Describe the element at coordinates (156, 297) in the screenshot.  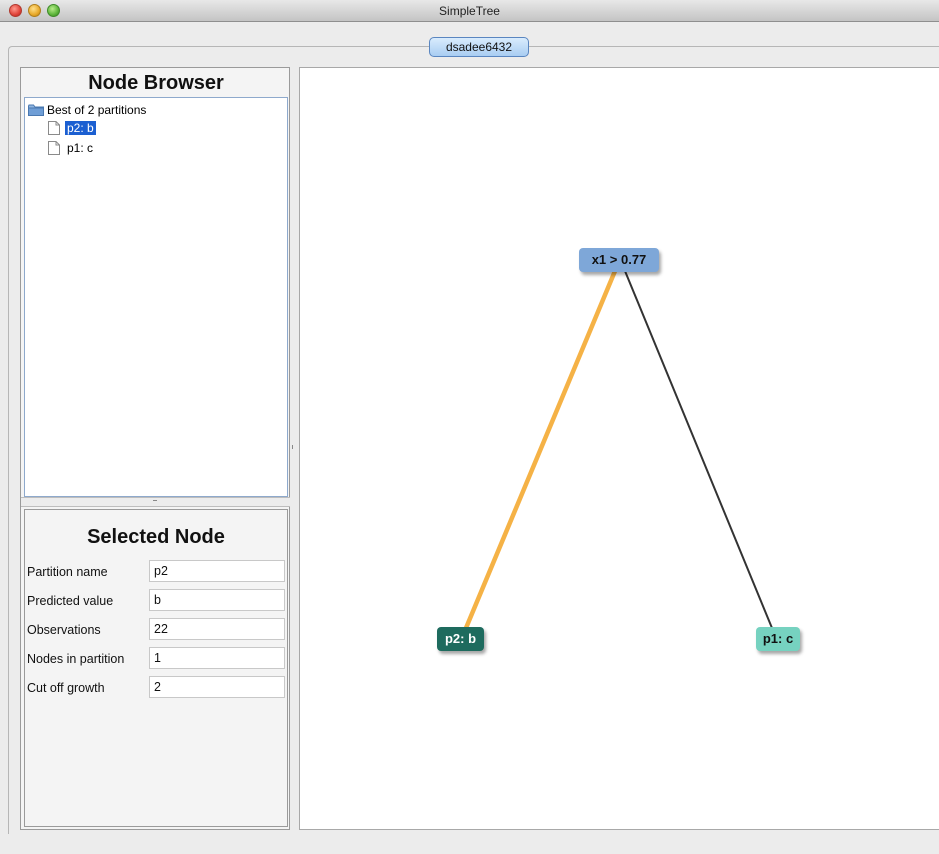
I see `node-browser-tree: Best of 2 partitions p2: b p1: c` at that location.